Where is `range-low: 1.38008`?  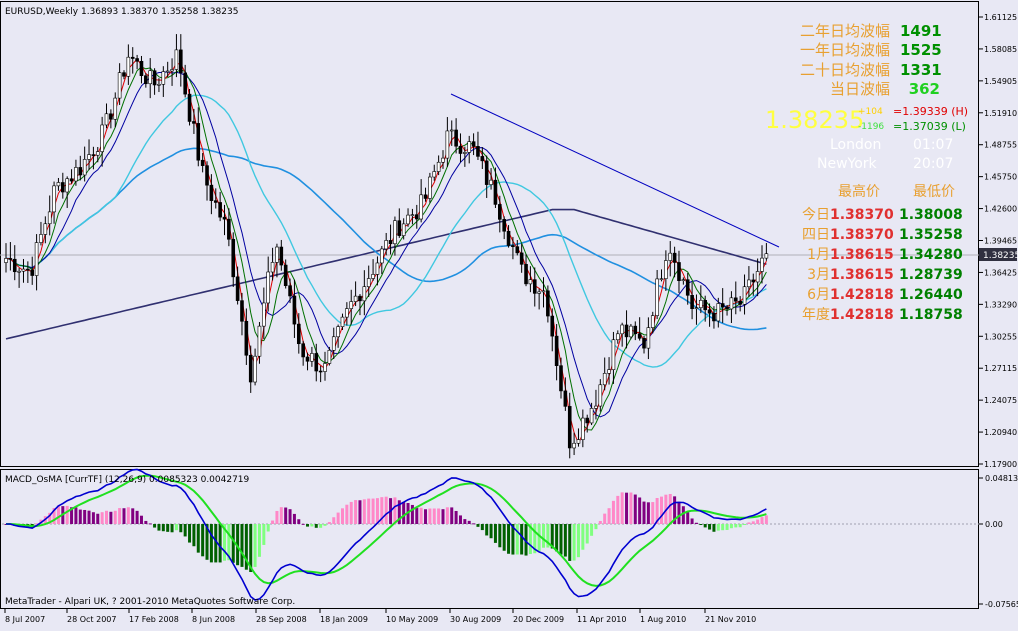
range-low: 1.38008 is located at coordinates (931, 215).